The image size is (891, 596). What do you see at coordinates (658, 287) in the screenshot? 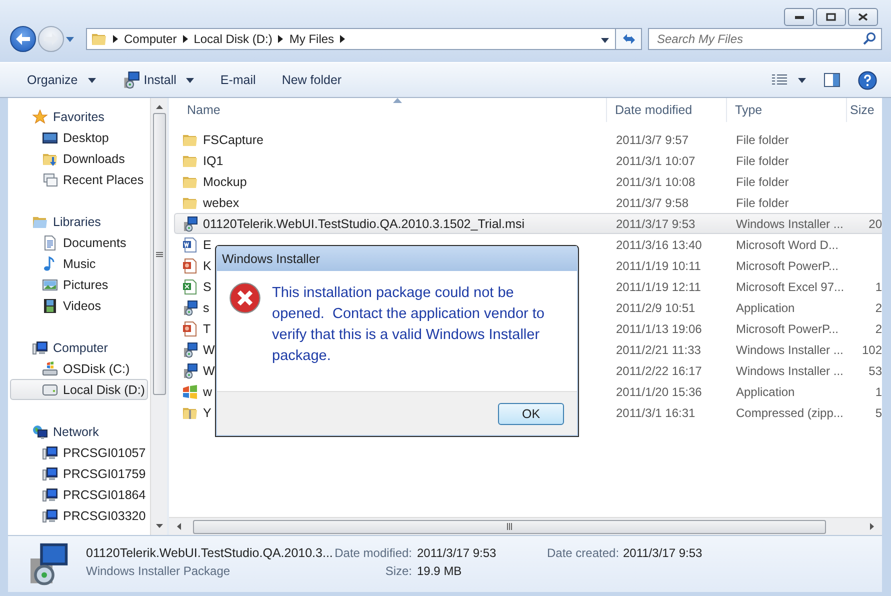
I see `date-cell-text: 2011/1/19 12:11` at bounding box center [658, 287].